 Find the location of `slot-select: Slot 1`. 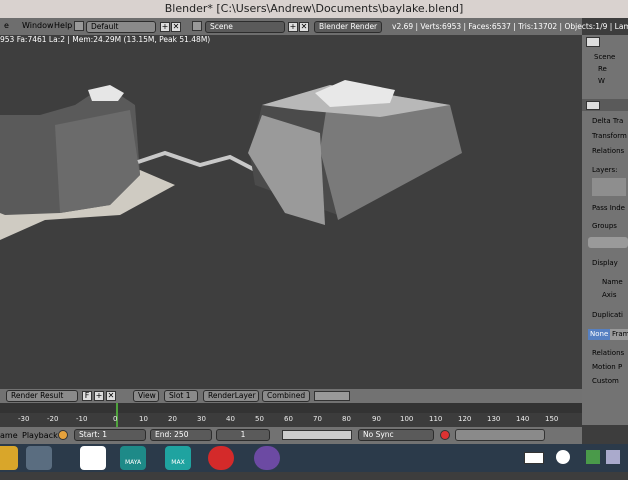

slot-select: Slot 1 is located at coordinates (181, 396).